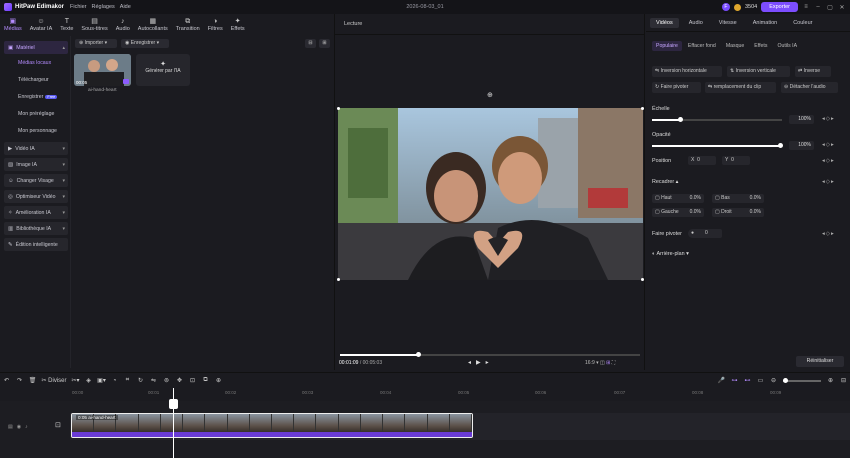  What do you see at coordinates (802, 23) in the screenshot?
I see `tab-couleur: Couleur` at bounding box center [802, 23].